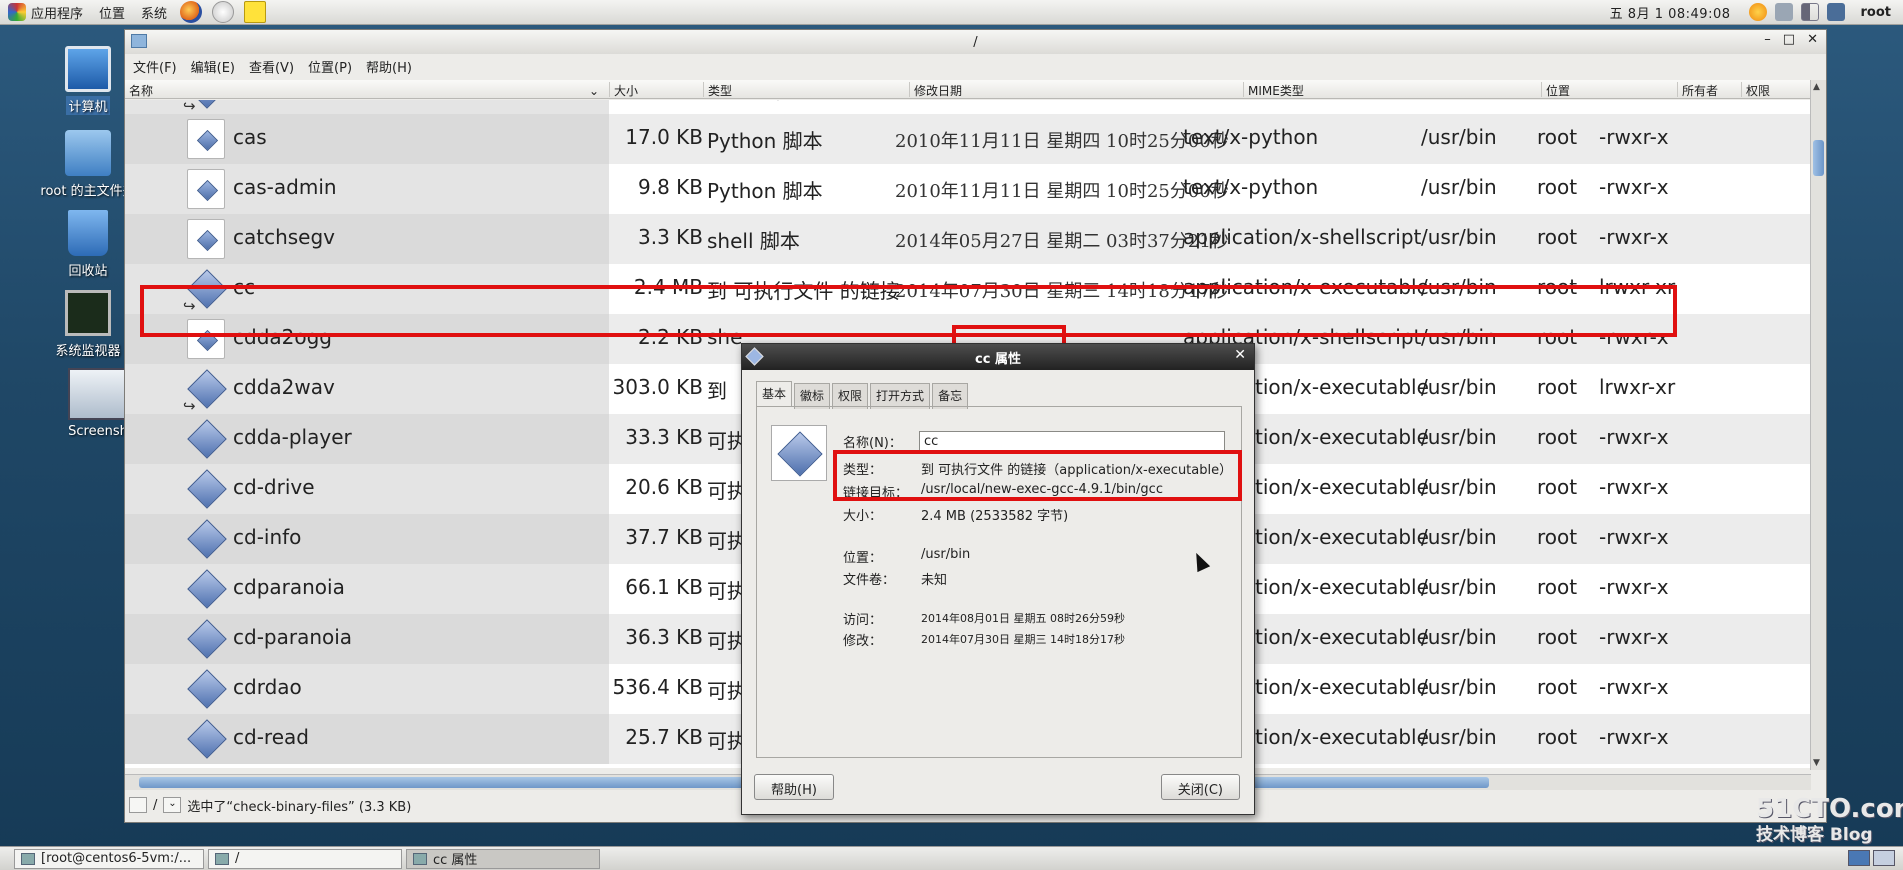 The image size is (1903, 870). What do you see at coordinates (799, 453) in the screenshot?
I see `file-executable-icon` at bounding box center [799, 453].